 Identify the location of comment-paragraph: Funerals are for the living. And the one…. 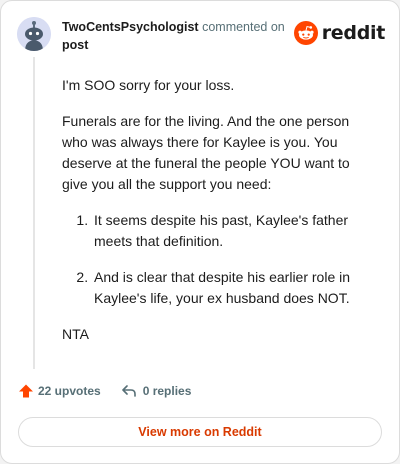
(206, 152).